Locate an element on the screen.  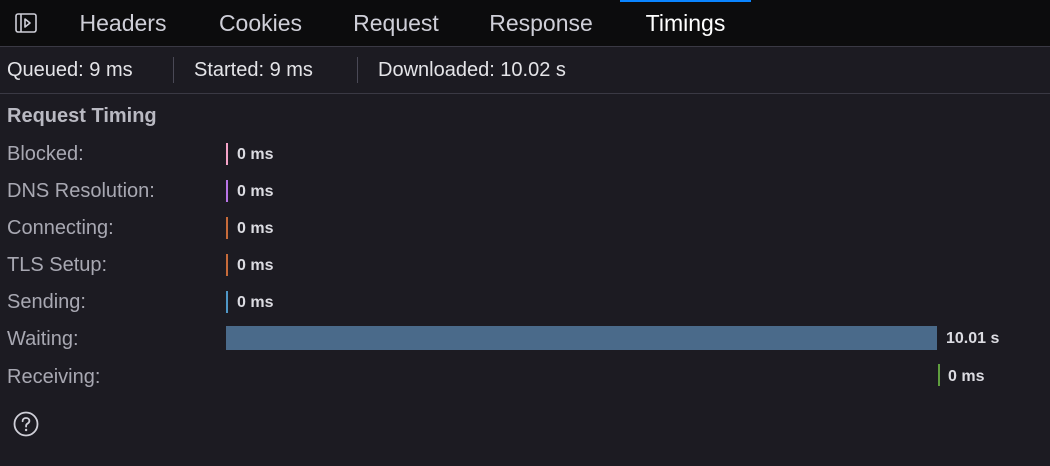
connecting-value: 0 ms is located at coordinates (255, 228).